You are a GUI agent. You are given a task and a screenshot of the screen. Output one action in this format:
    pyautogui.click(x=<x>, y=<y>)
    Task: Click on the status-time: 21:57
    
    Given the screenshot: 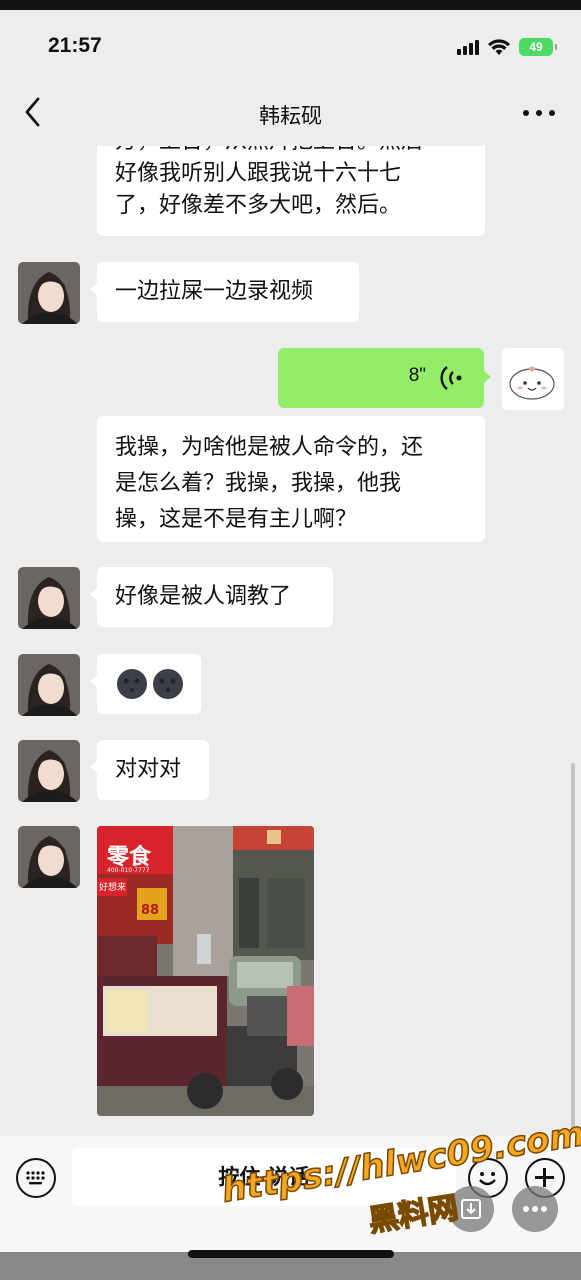 What is the action you would take?
    pyautogui.click(x=75, y=45)
    